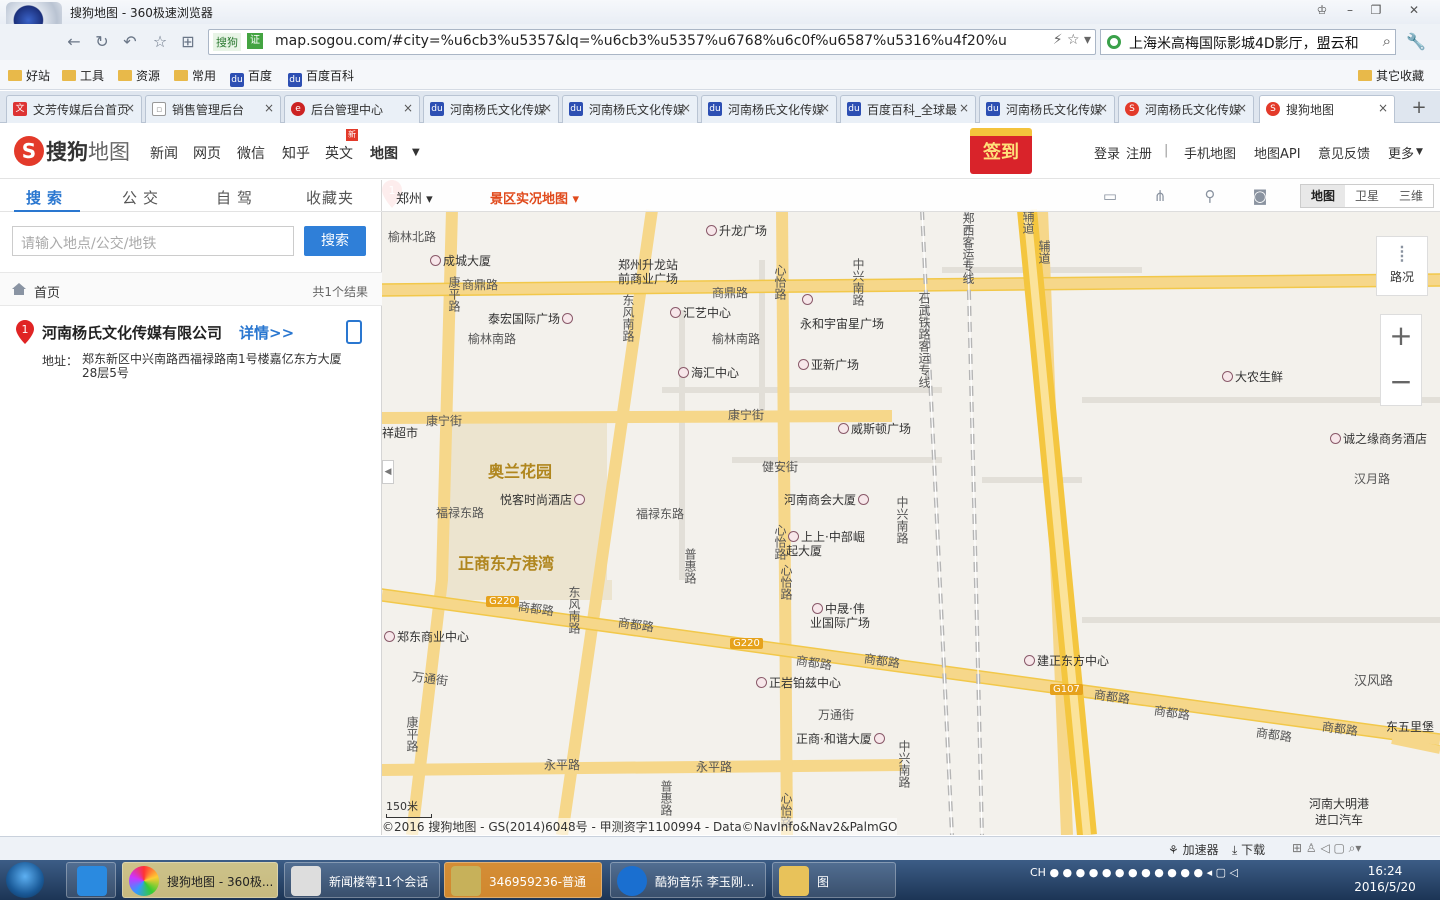 This screenshot has height=900, width=1440. What do you see at coordinates (339, 153) in the screenshot?
I see `nav-english: 英文` at bounding box center [339, 153].